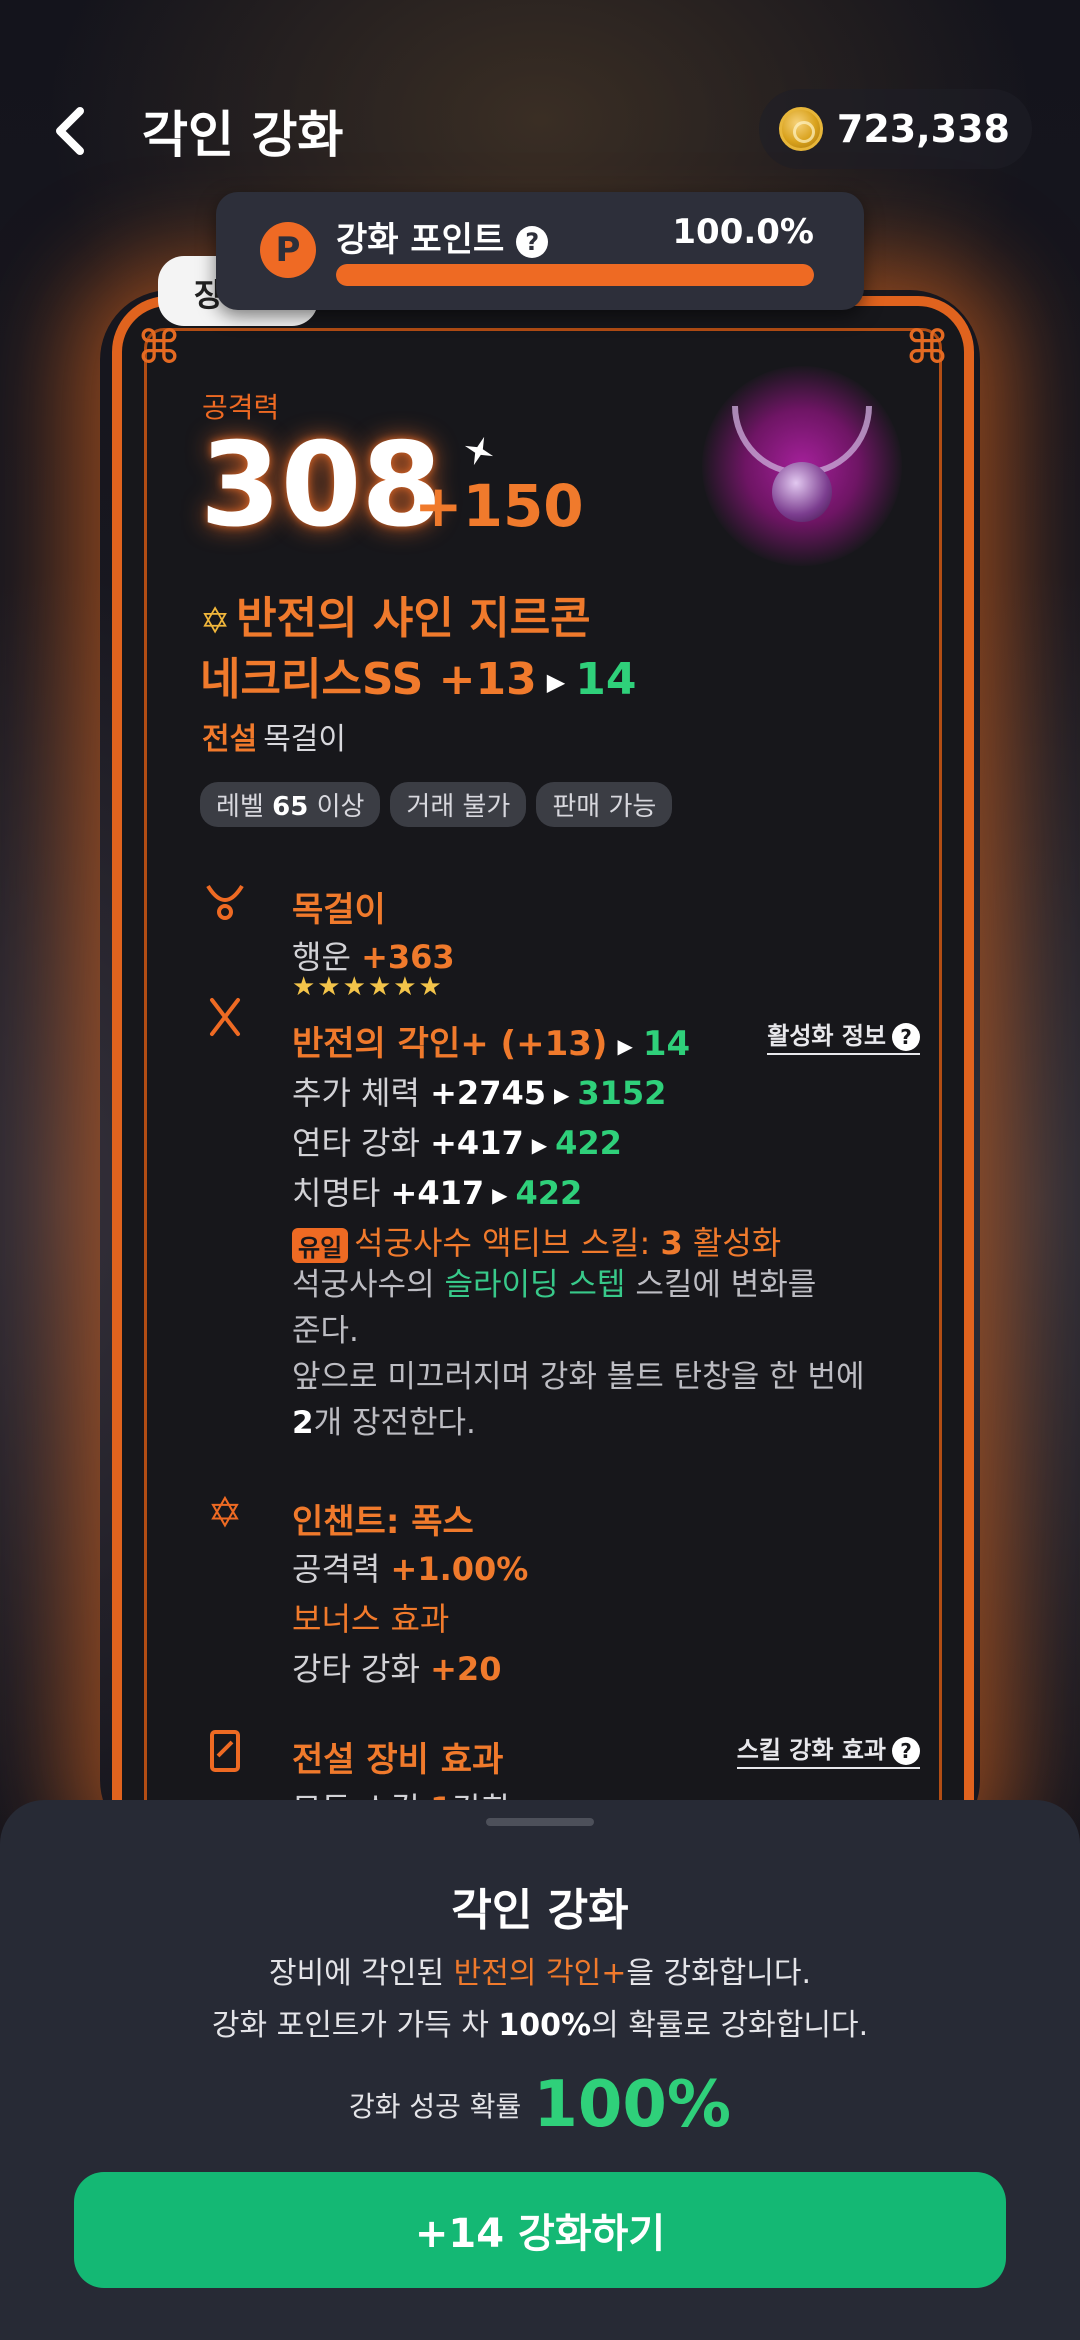 The image size is (1080, 2340). I want to click on header: 각인 강화 723,338, so click(540, 130).